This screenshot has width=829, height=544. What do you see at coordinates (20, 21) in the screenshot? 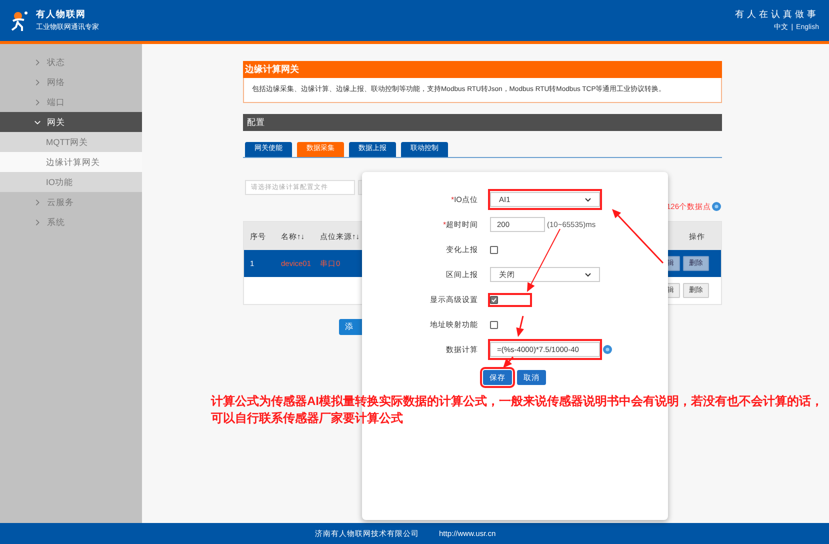
I see `logo-icon` at bounding box center [20, 21].